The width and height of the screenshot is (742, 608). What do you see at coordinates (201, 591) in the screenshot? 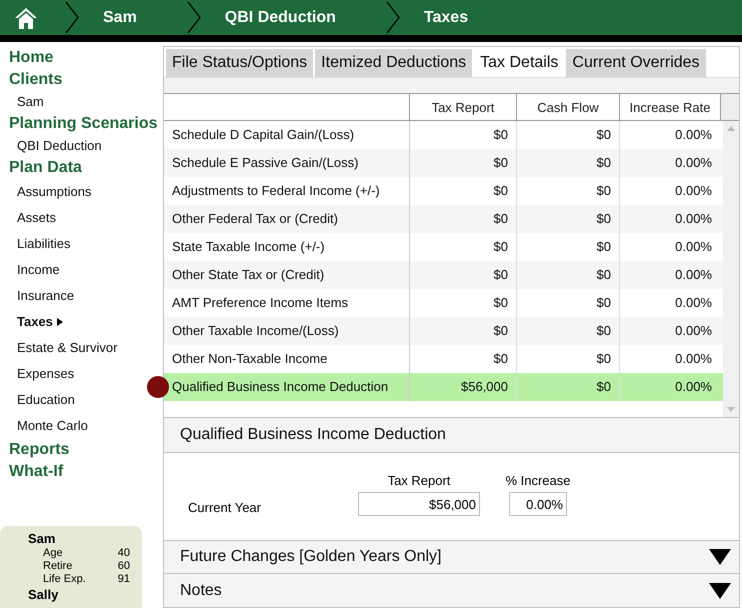
I see `section-title: Notes` at bounding box center [201, 591].